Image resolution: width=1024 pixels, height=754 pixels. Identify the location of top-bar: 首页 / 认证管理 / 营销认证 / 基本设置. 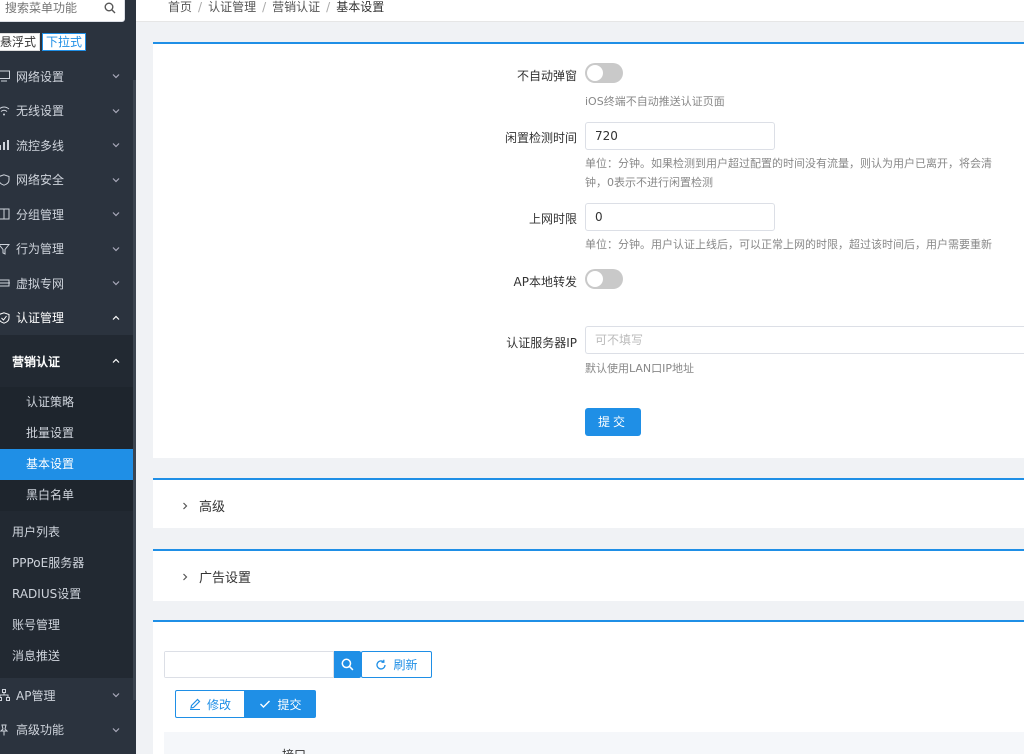
(580, 11).